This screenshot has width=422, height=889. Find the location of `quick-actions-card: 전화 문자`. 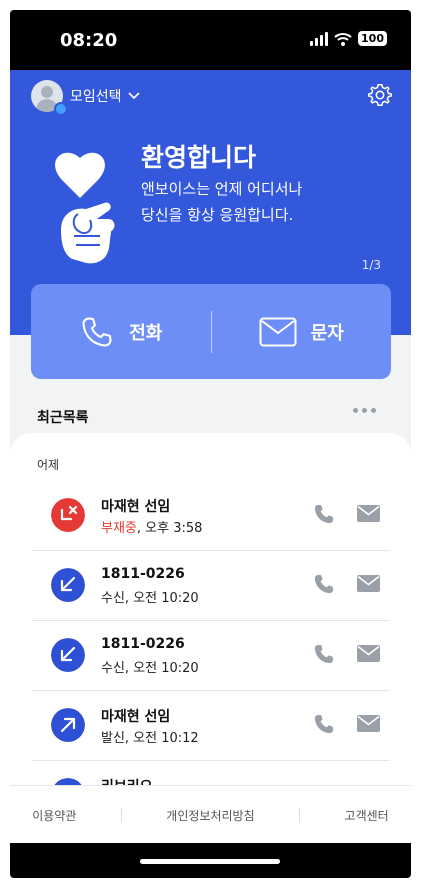

quick-actions-card: 전화 문자 is located at coordinates (211, 331).